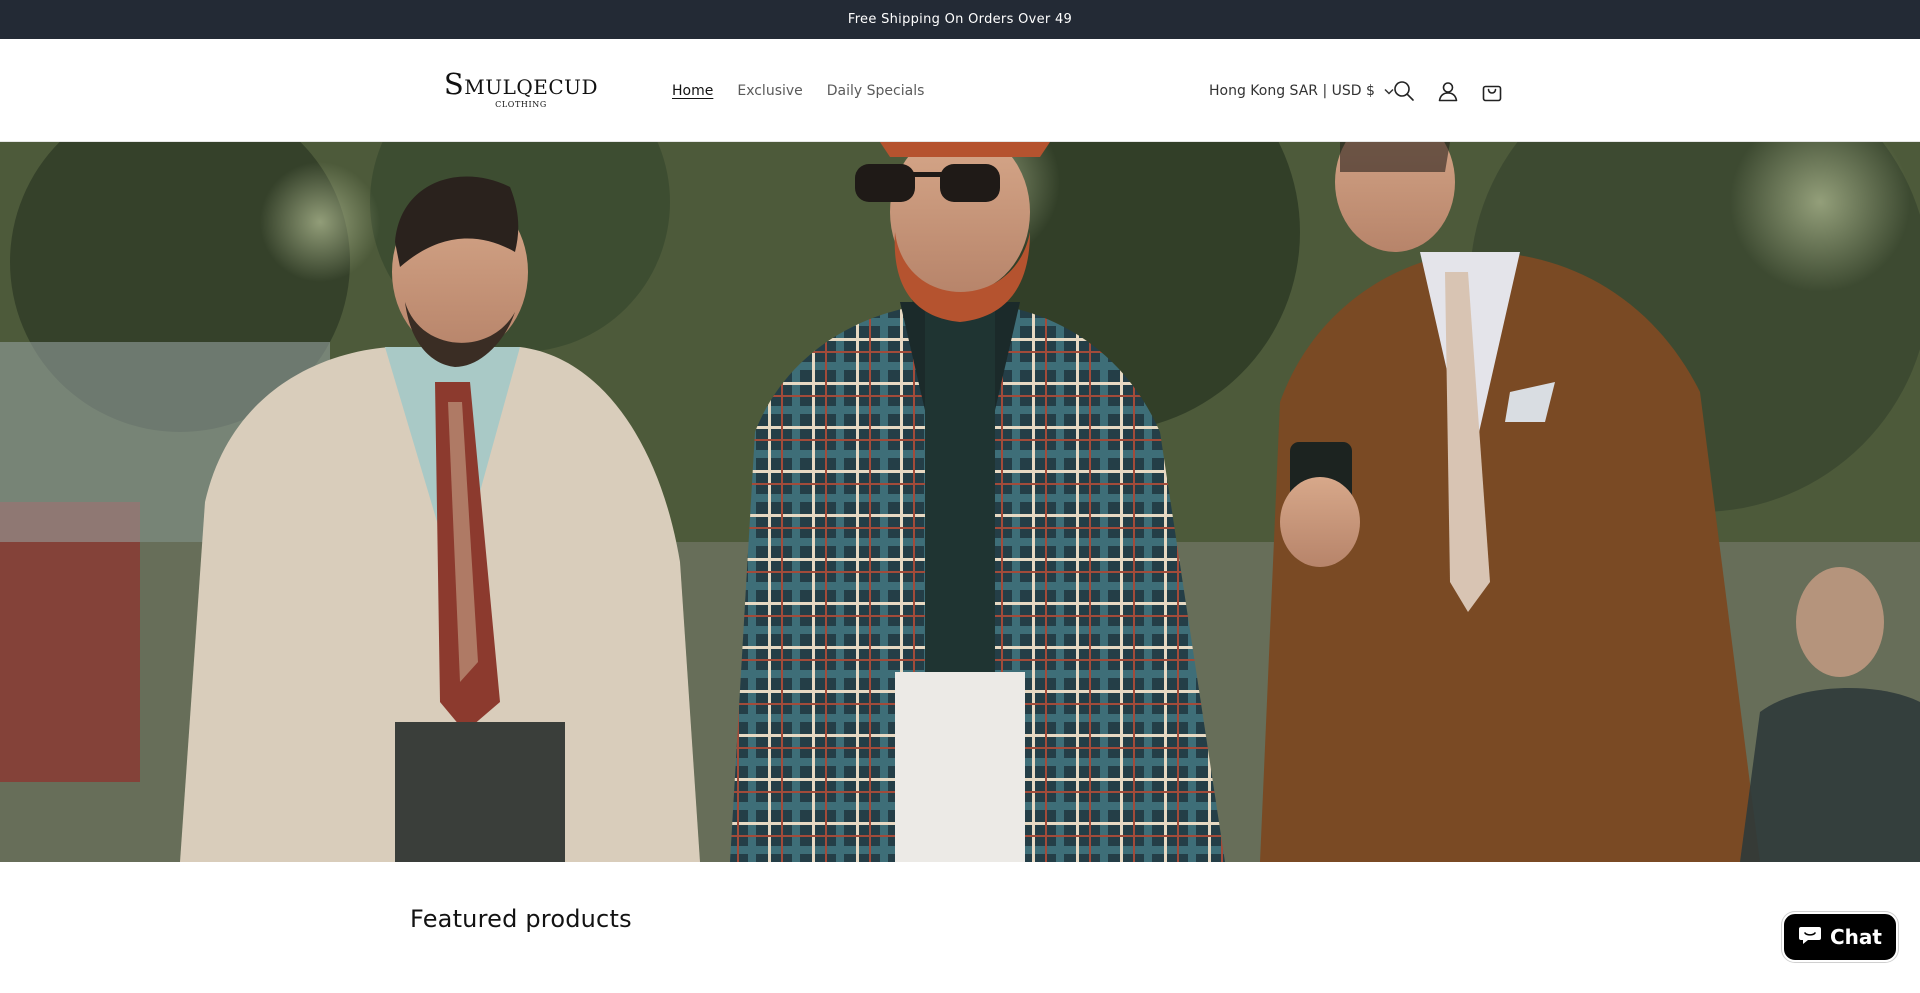 Image resolution: width=1920 pixels, height=993 pixels. I want to click on logo-tagline: CLOTHING, so click(521, 104).